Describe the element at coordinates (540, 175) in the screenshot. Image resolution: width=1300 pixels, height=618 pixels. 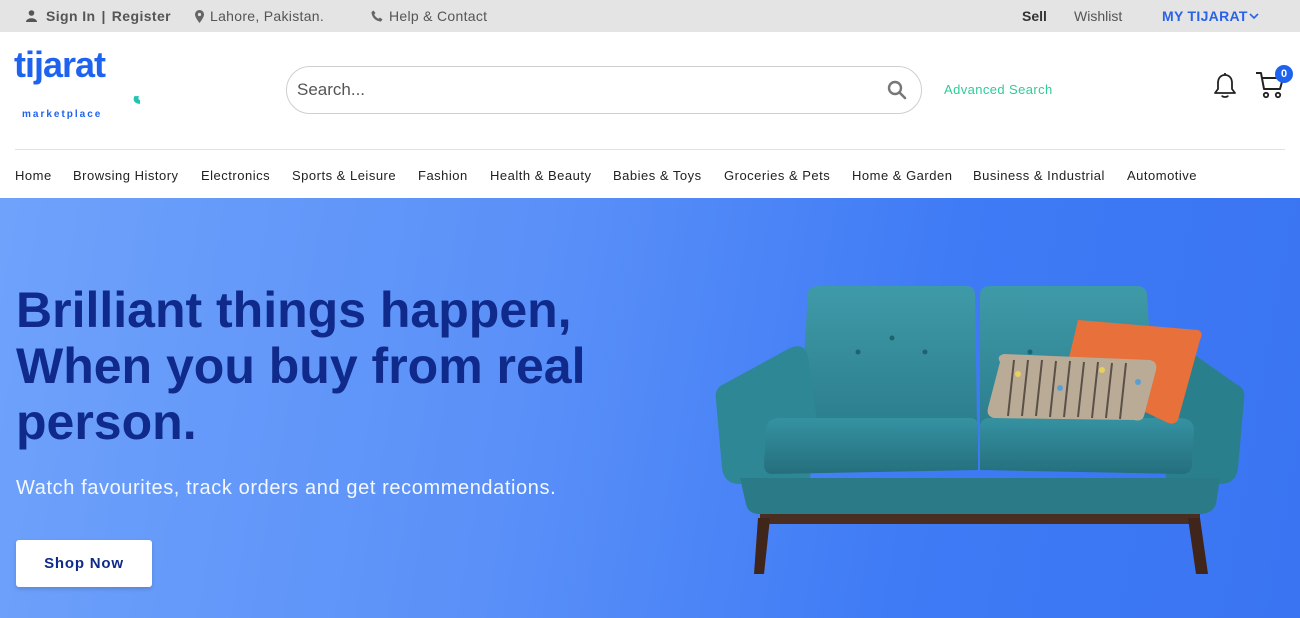
I see `nav-item-health-beauty: Health & Beauty` at that location.